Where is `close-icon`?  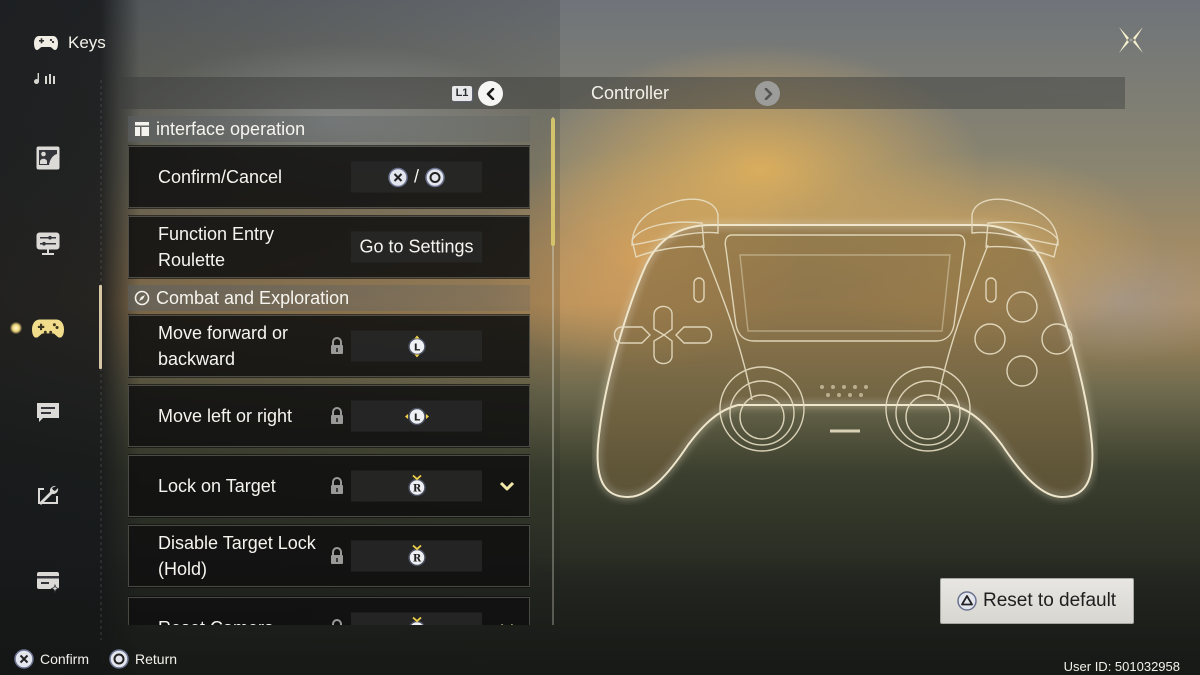 close-icon is located at coordinates (1131, 40).